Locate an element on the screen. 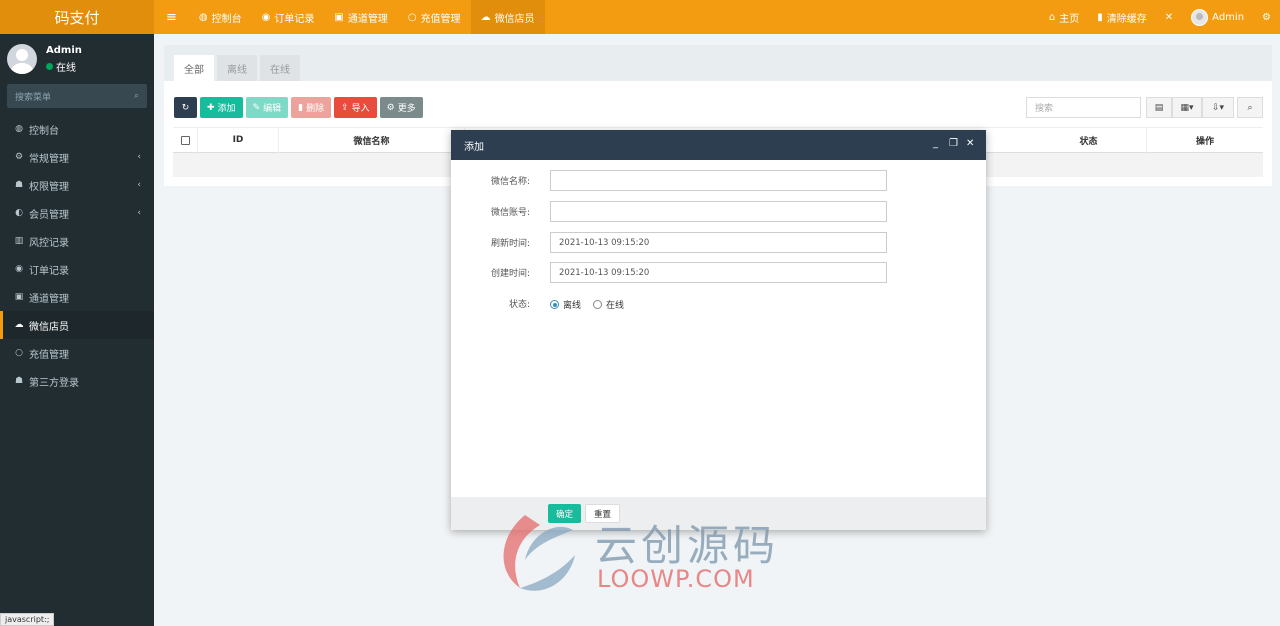 Image resolution: width=1280 pixels, height=626 pixels. refresh-button: ↻ is located at coordinates (185, 107).